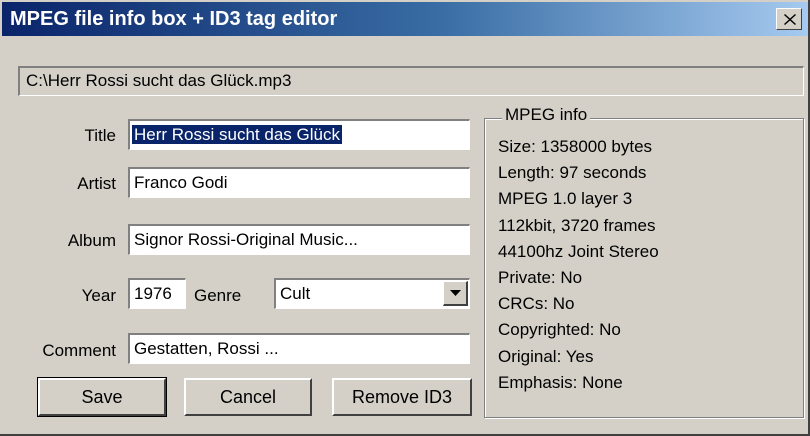 The height and width of the screenshot is (436, 810). Describe the element at coordinates (546, 356) in the screenshot. I see `info-original: Original: Yes` at that location.